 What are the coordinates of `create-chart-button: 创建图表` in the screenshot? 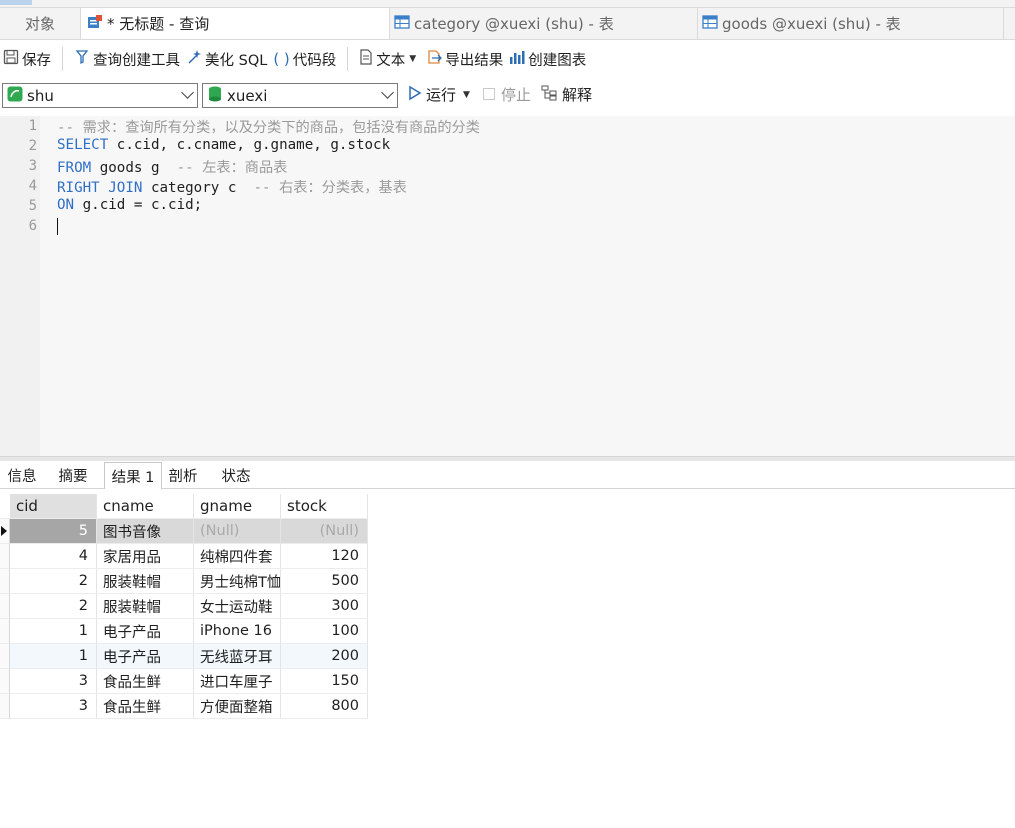 It's located at (547, 59).